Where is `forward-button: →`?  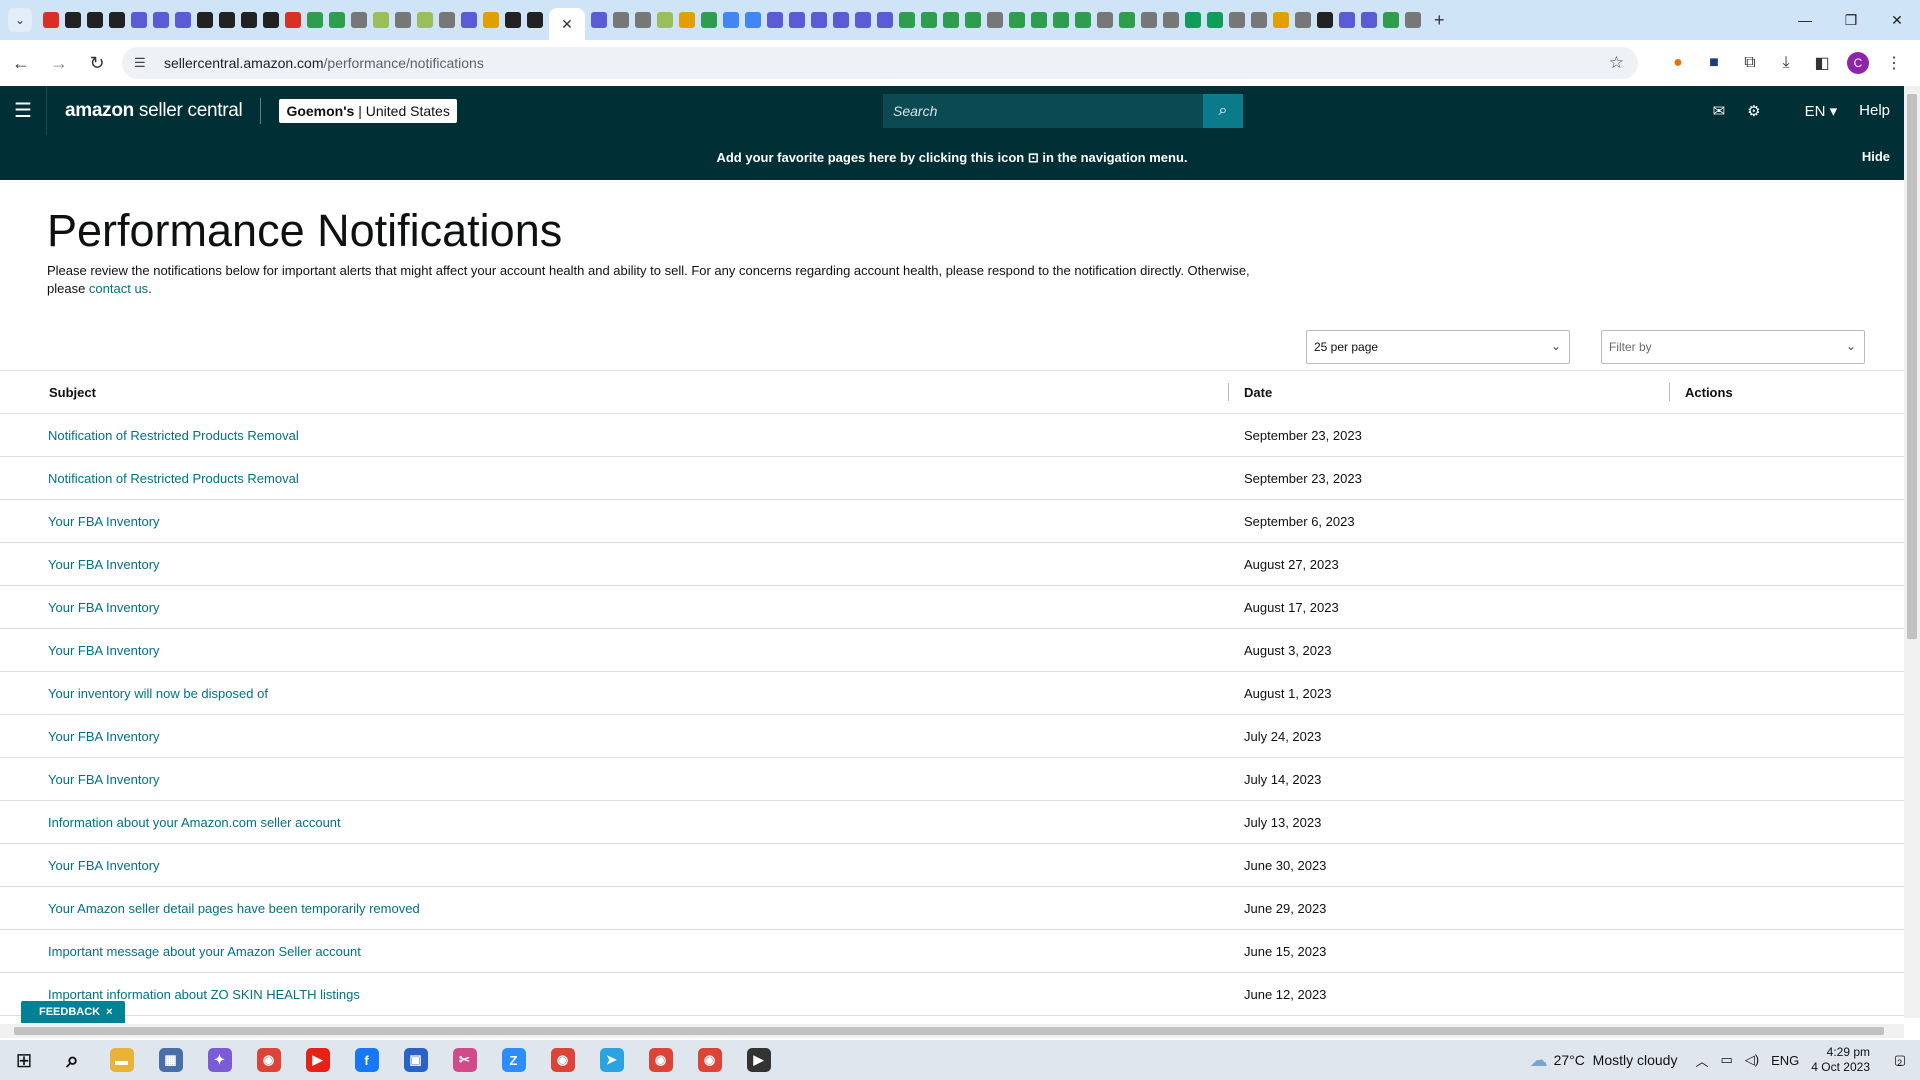 forward-button: → is located at coordinates (59, 63).